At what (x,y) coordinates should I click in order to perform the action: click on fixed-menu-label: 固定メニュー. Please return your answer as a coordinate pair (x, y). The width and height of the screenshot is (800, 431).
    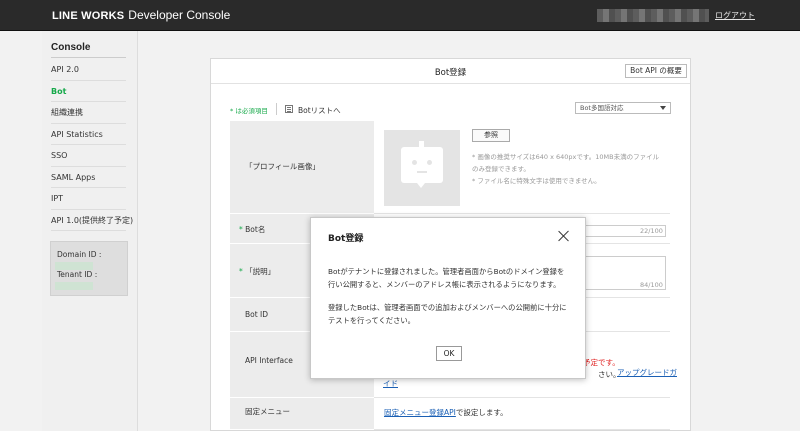
    Looking at the image, I should click on (267, 411).